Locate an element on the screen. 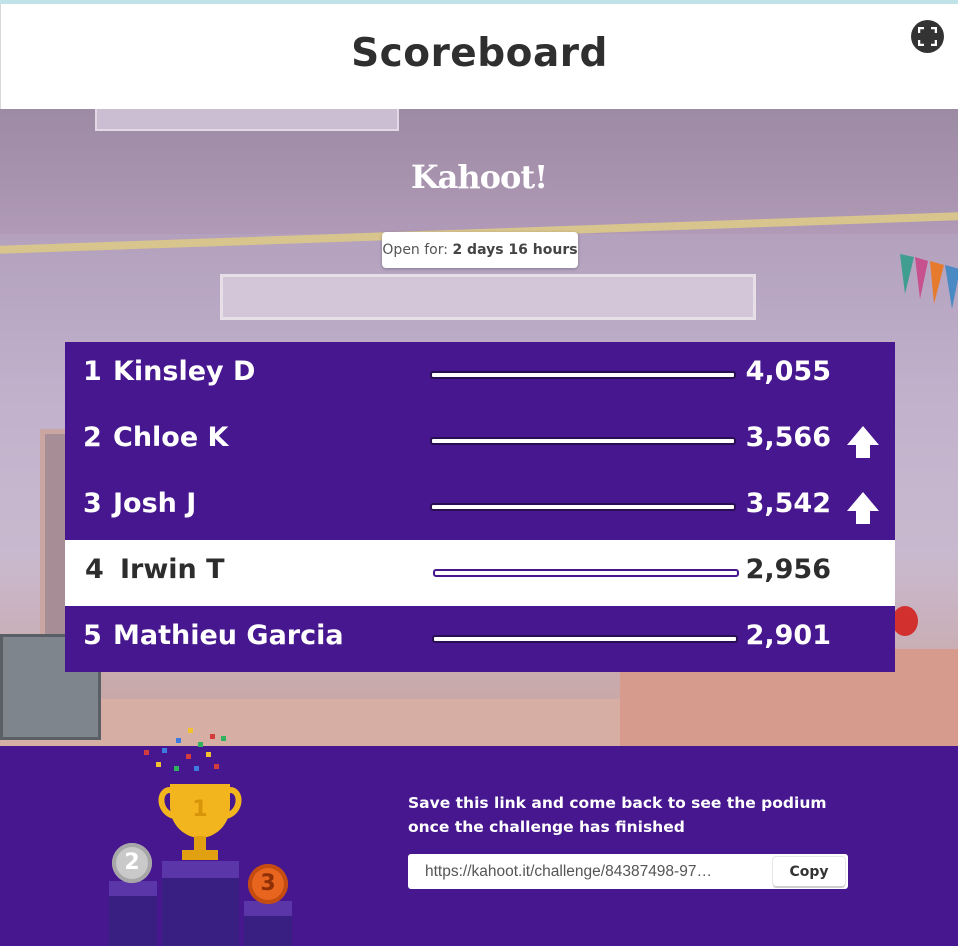  row-rank: 4 is located at coordinates (94, 569).